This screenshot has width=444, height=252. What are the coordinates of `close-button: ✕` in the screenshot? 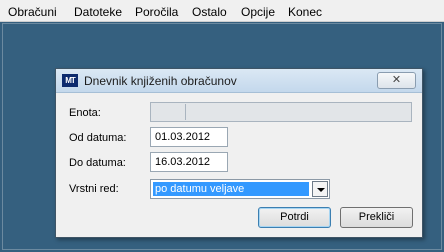 It's located at (396, 80).